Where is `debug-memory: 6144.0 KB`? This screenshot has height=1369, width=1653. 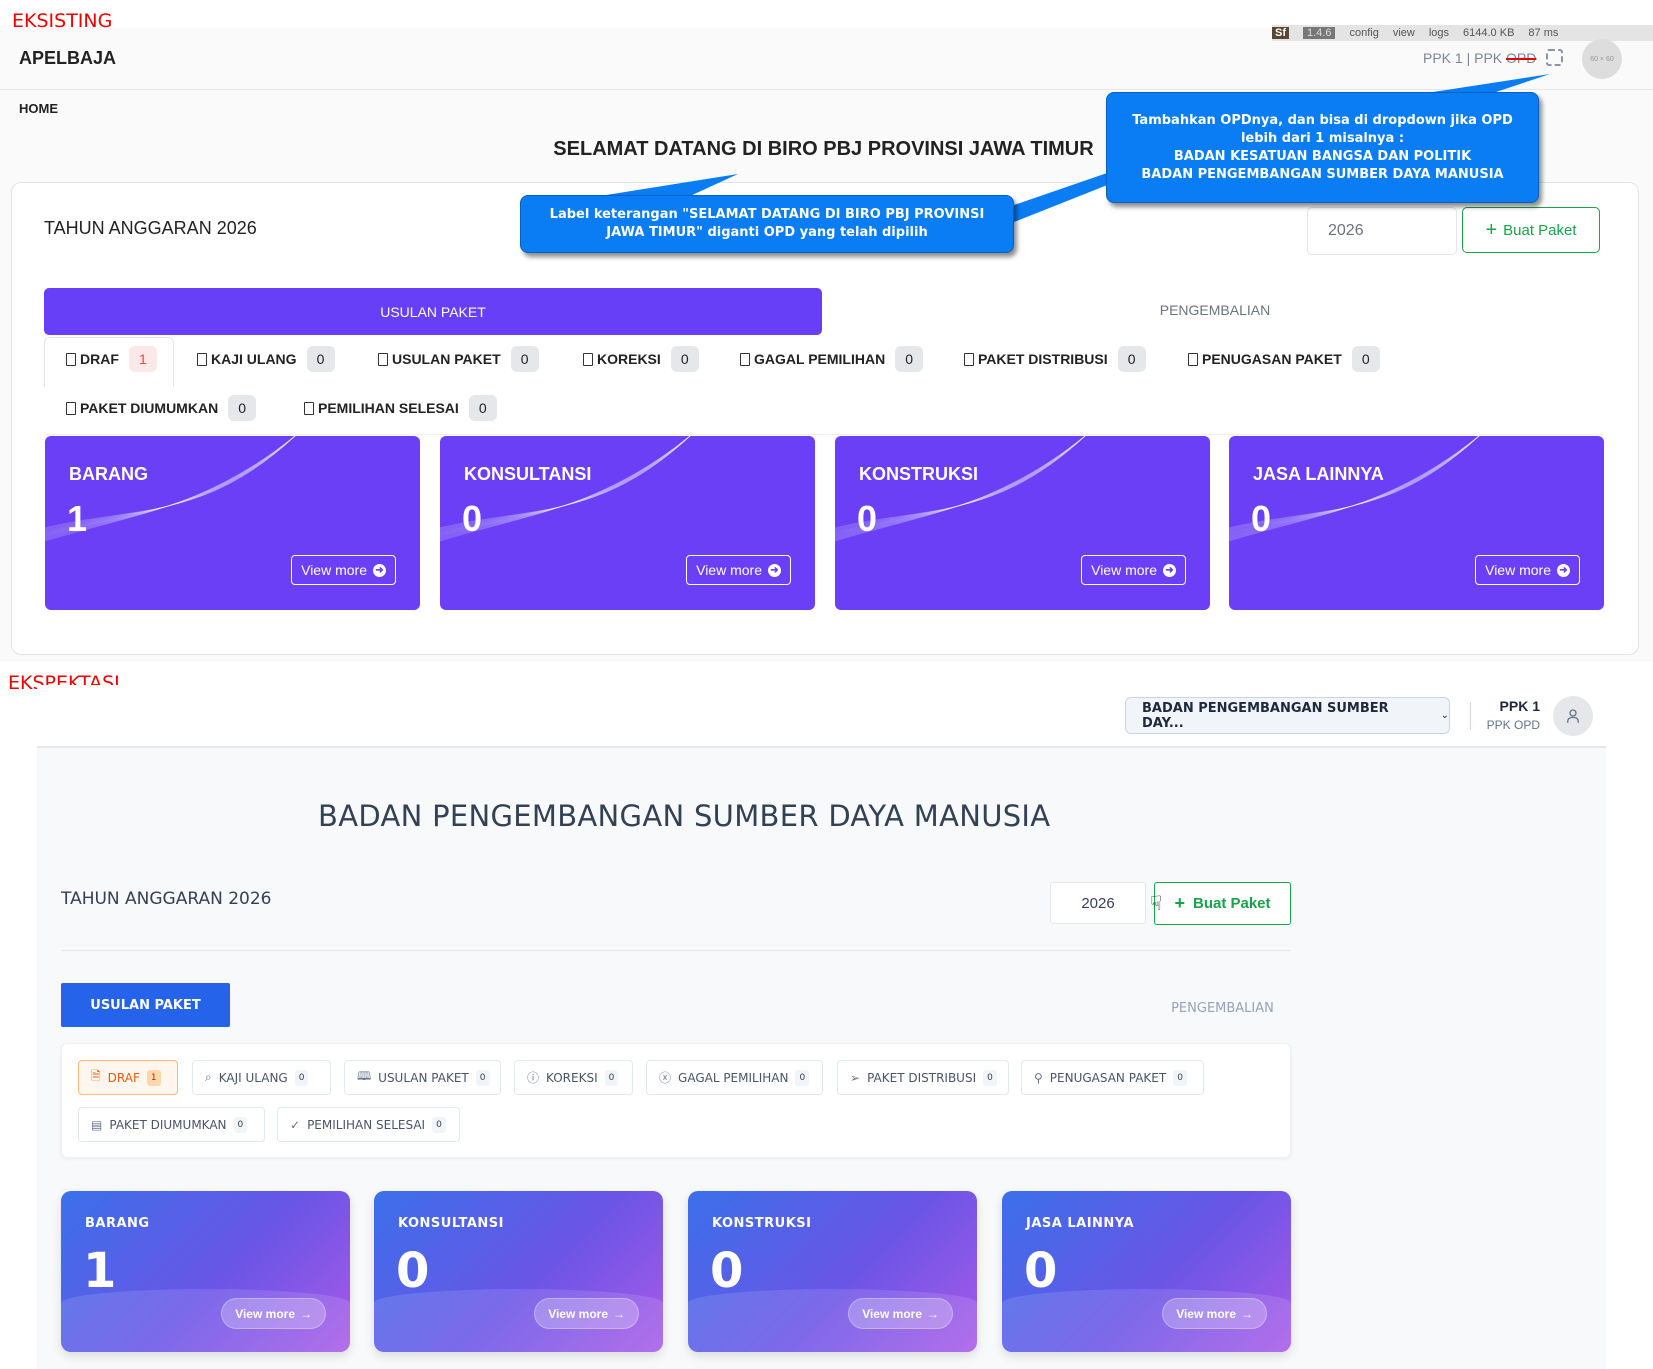
debug-memory: 6144.0 KB is located at coordinates (1488, 33).